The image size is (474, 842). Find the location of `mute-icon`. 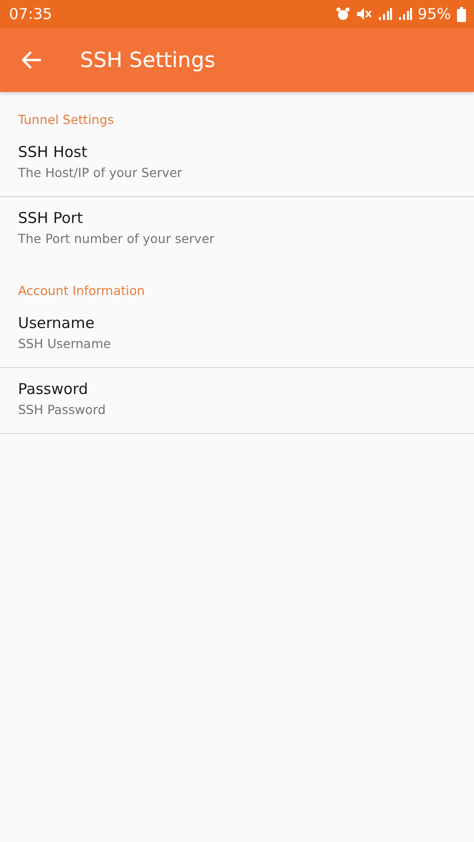

mute-icon is located at coordinates (364, 14).